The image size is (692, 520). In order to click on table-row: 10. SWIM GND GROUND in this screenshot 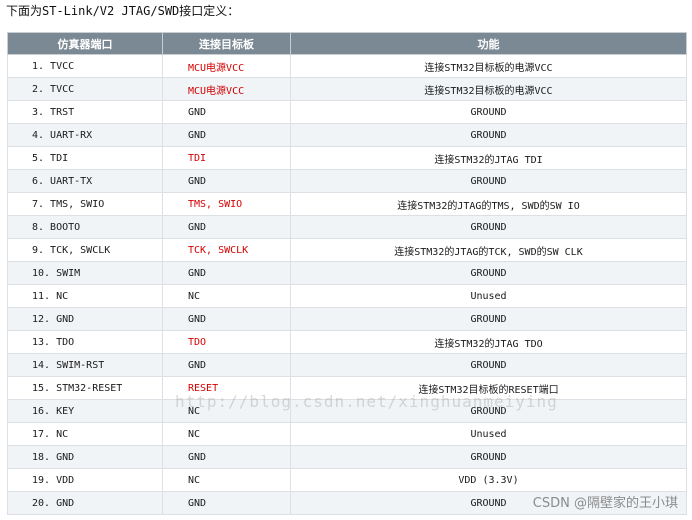, I will do `click(347, 273)`.